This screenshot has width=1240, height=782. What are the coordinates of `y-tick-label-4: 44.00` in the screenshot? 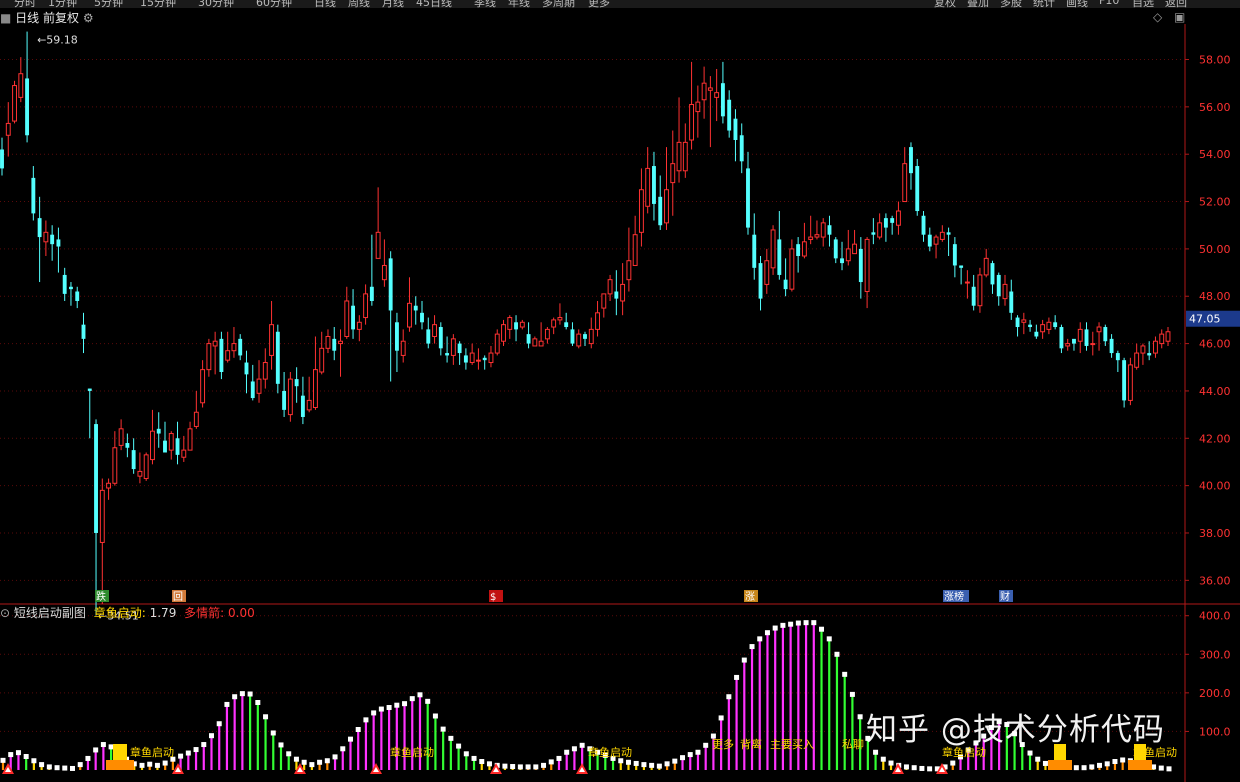 It's located at (1215, 391).